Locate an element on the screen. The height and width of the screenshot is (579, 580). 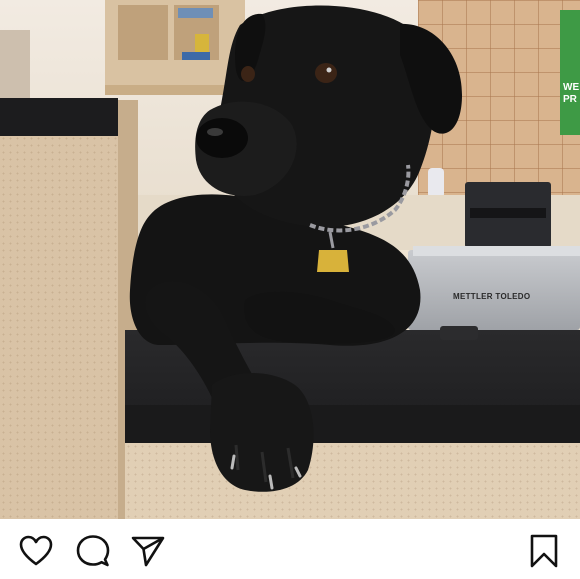
send-icon is located at coordinates (148, 551).